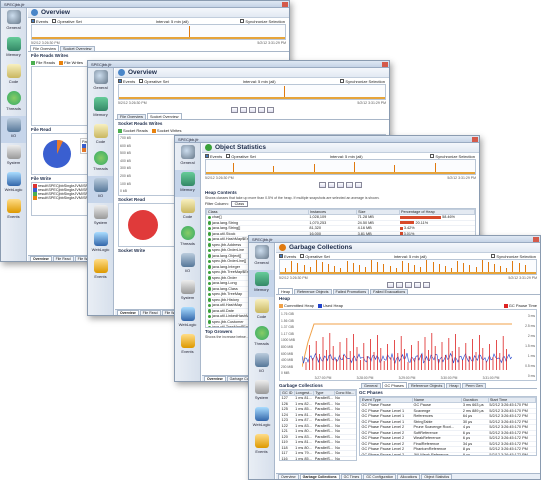 The height and width of the screenshot is (480, 541). I want to click on tab-gc-phases: GC Phases, so click(394, 385).